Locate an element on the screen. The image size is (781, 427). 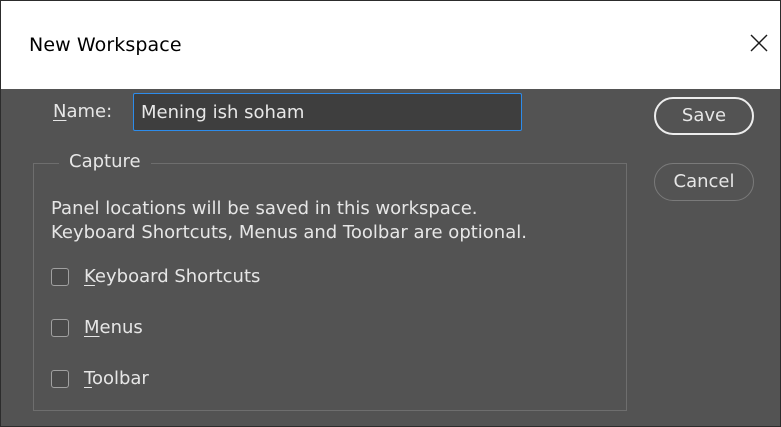
save-button: Save is located at coordinates (704, 116).